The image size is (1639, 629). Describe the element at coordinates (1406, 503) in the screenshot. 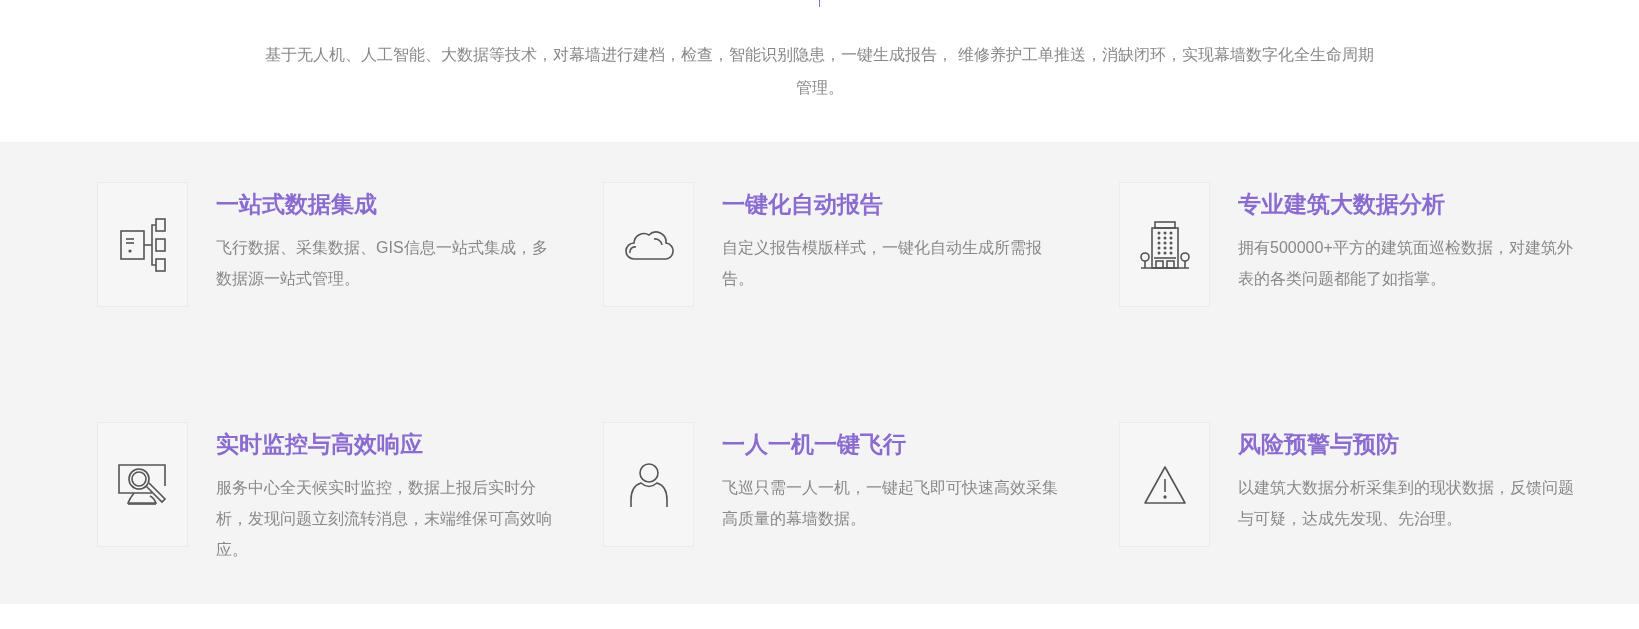

I see `feature-description: 以建筑大数据分析采集到的现状数据，反馈问题与可疑，达成先发现、先治理。` at that location.